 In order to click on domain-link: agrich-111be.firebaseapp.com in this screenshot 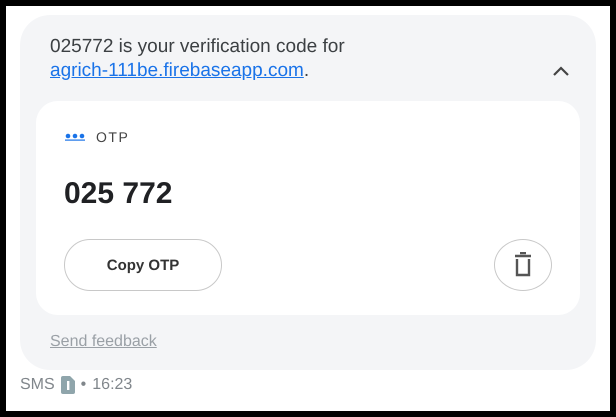, I will do `click(177, 70)`.